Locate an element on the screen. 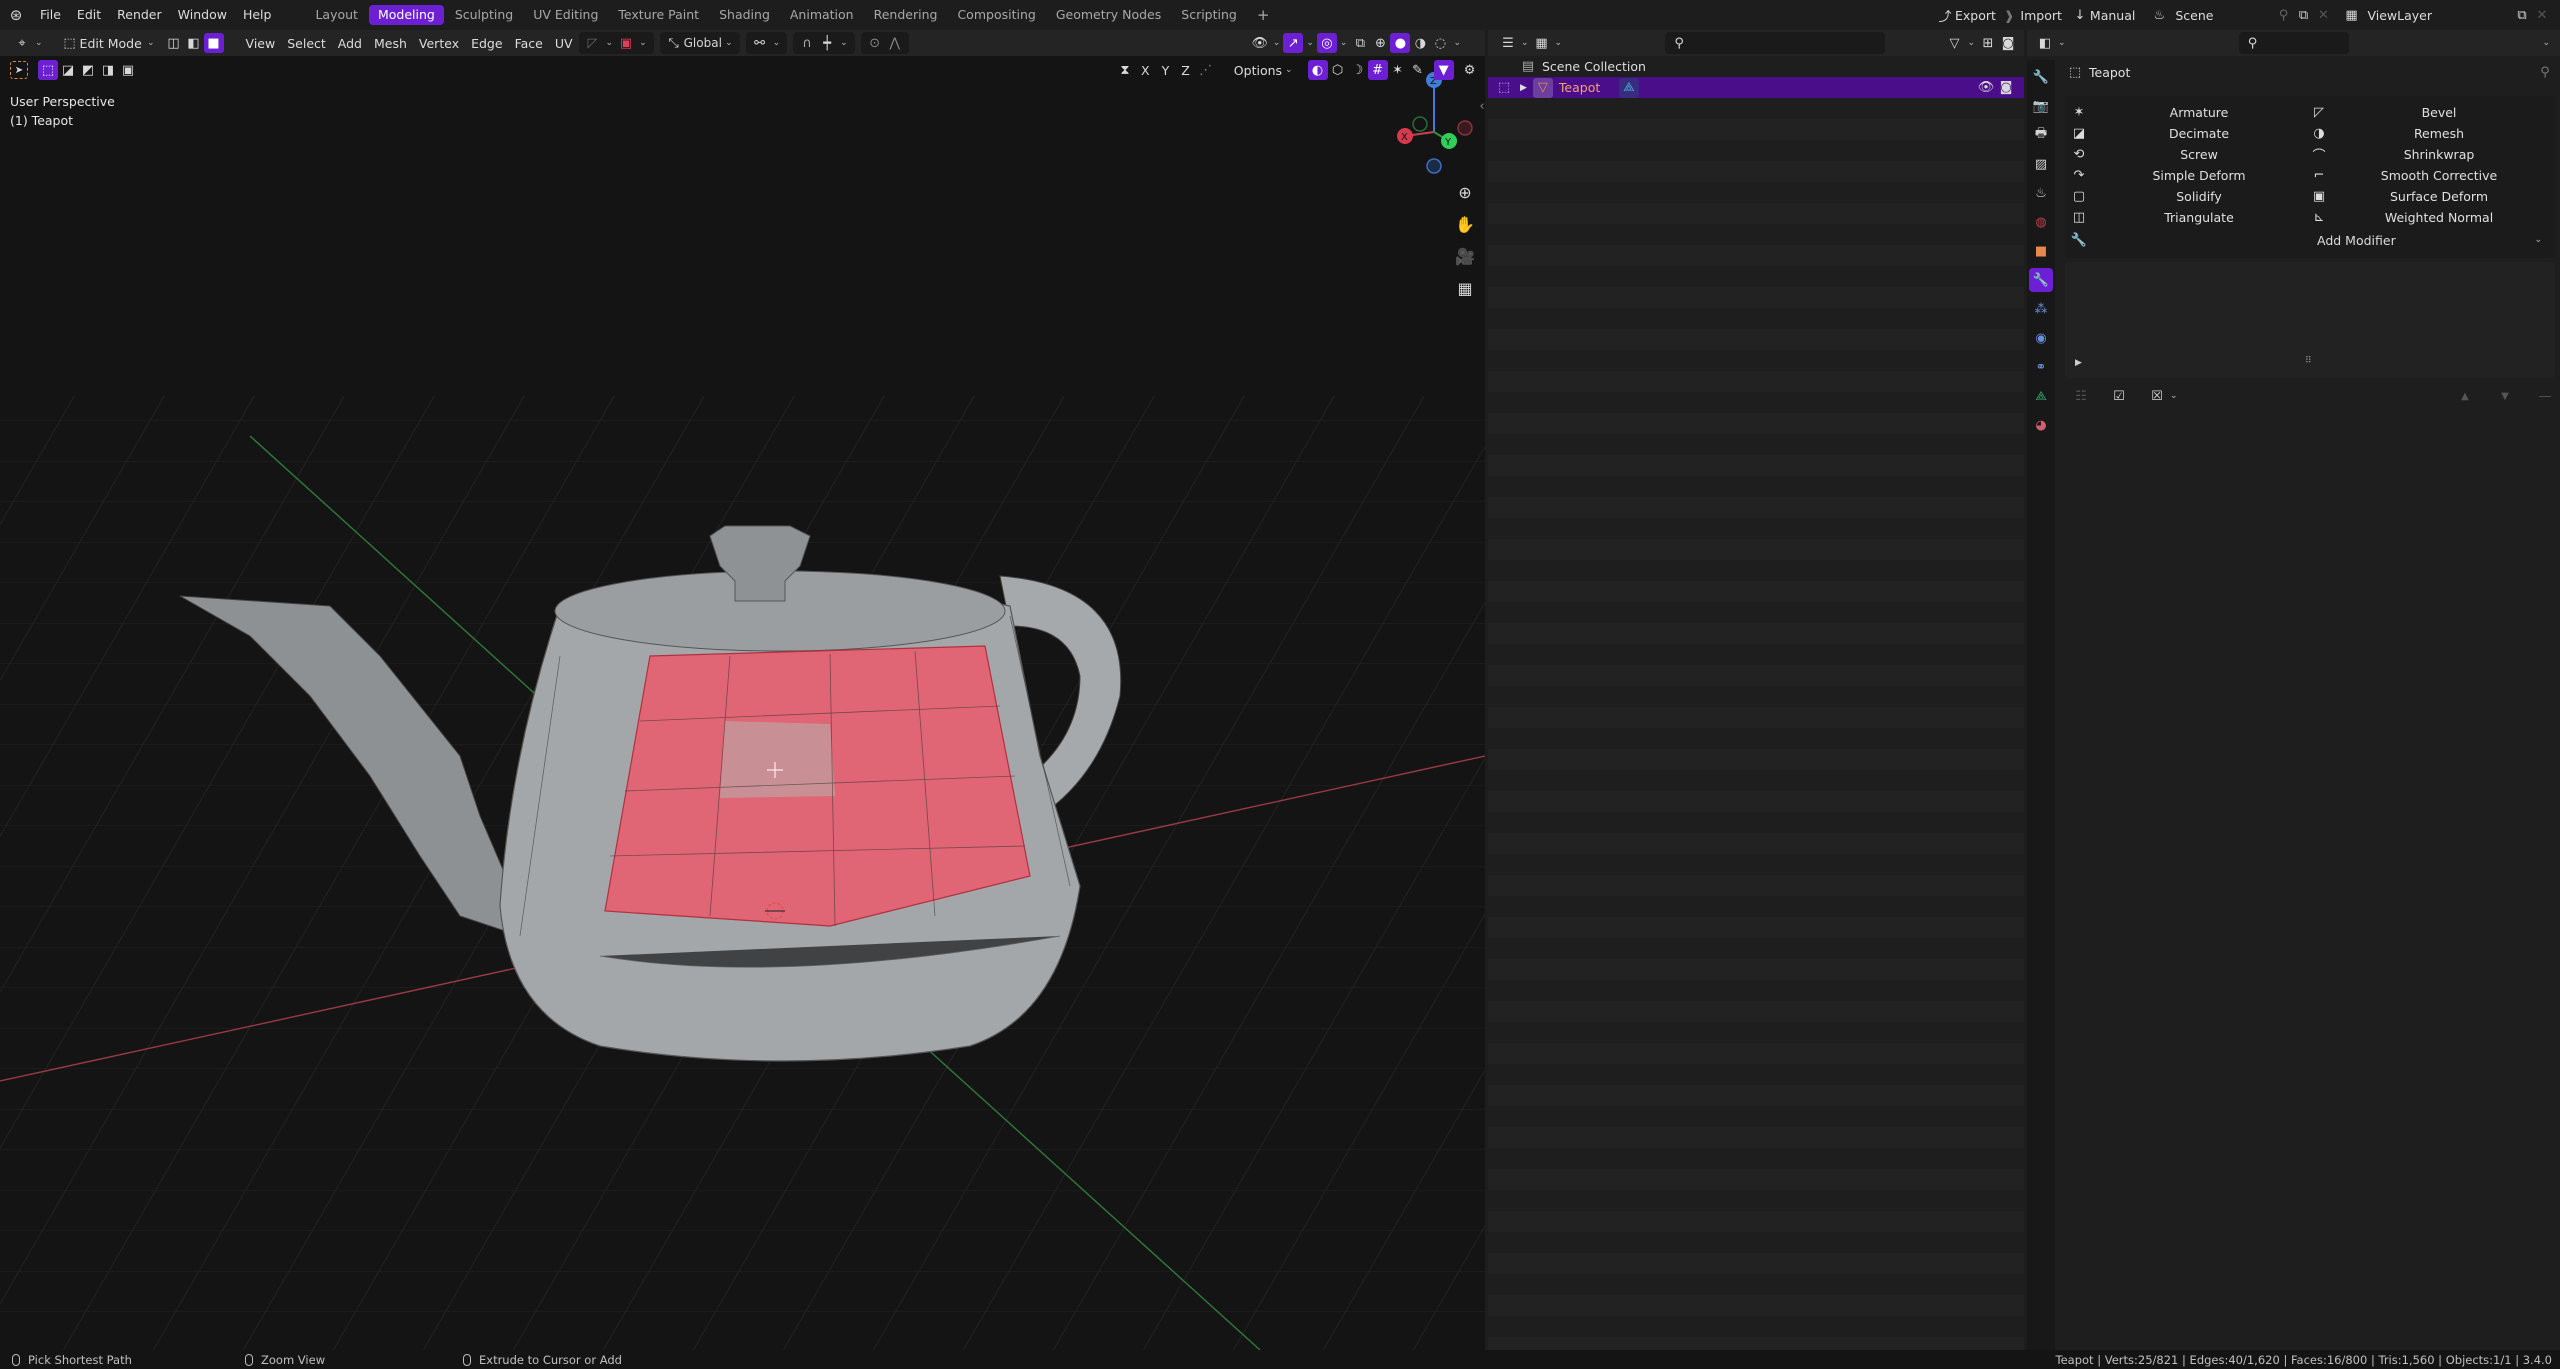 Image resolution: width=2560 pixels, height=1369 pixels. menu-vertex: Vertex is located at coordinates (439, 43).